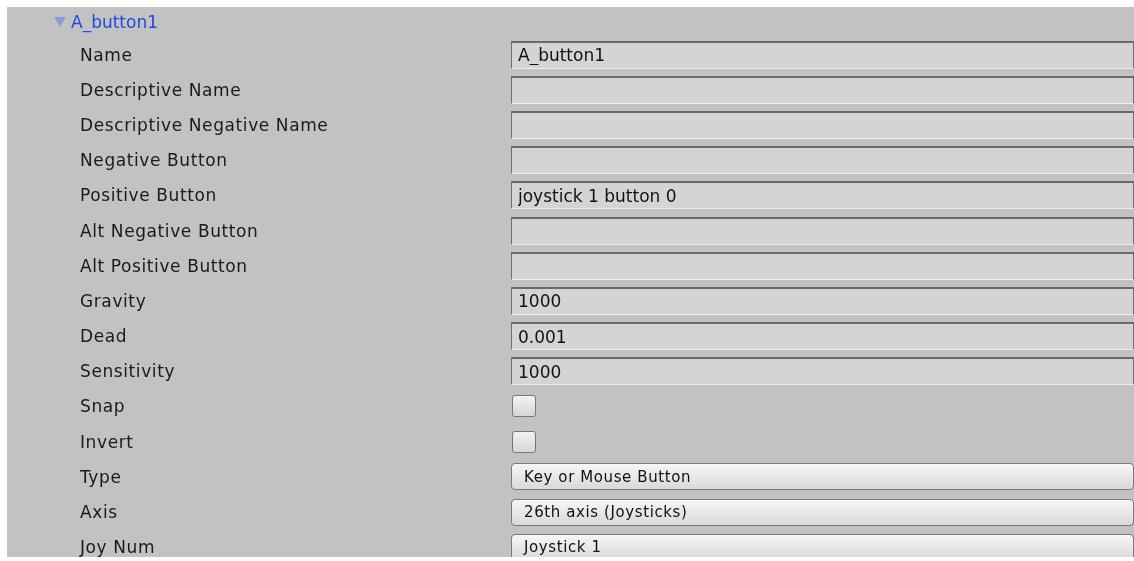  I want to click on axis-name: A_button1, so click(115, 22).